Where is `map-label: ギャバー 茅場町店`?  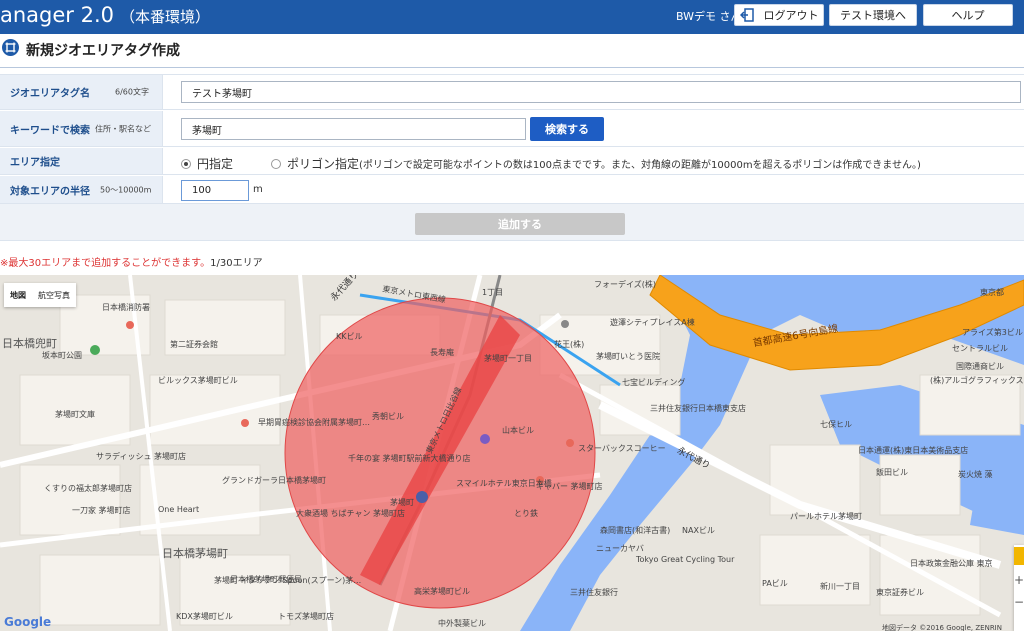 map-label: ギャバー 茅場町店 is located at coordinates (569, 486).